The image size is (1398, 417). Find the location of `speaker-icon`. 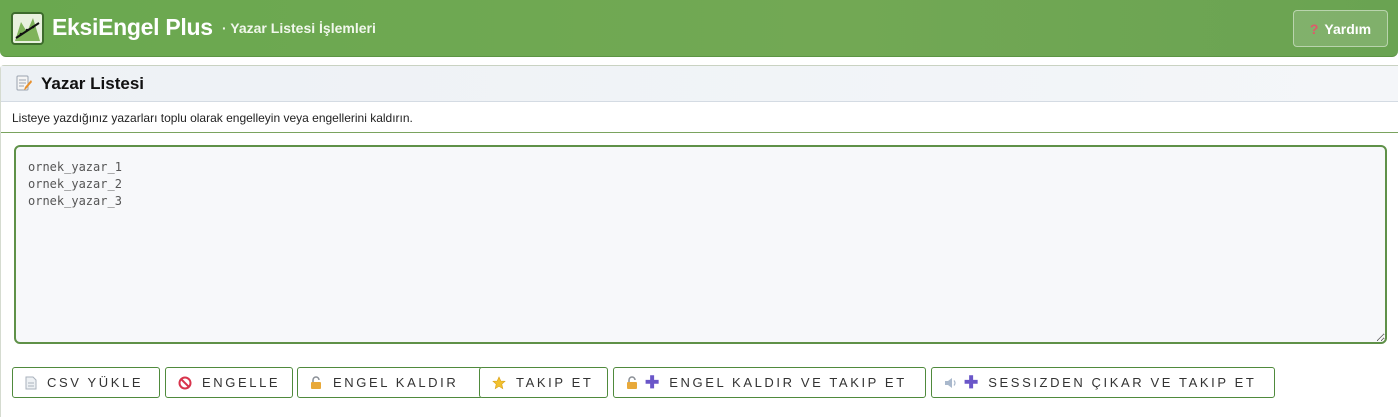

speaker-icon is located at coordinates (951, 383).